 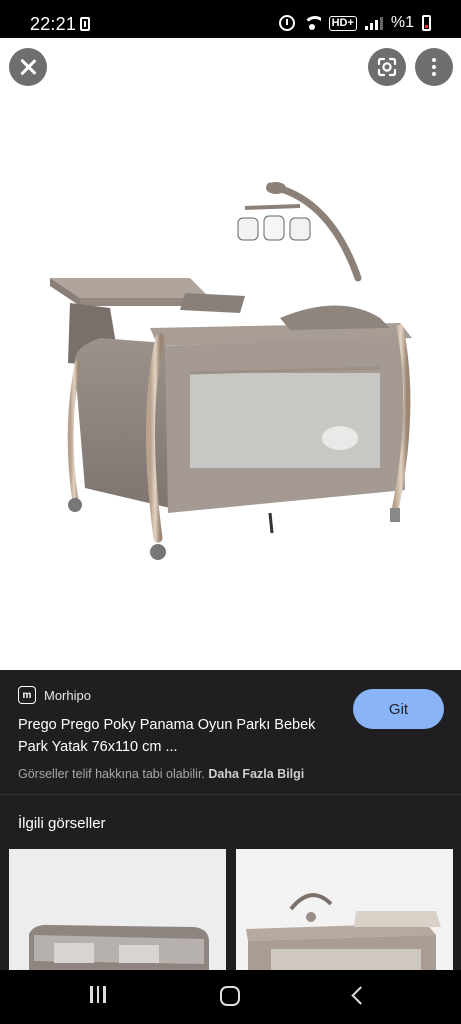 I want to click on signal-icon, so click(x=373, y=23).